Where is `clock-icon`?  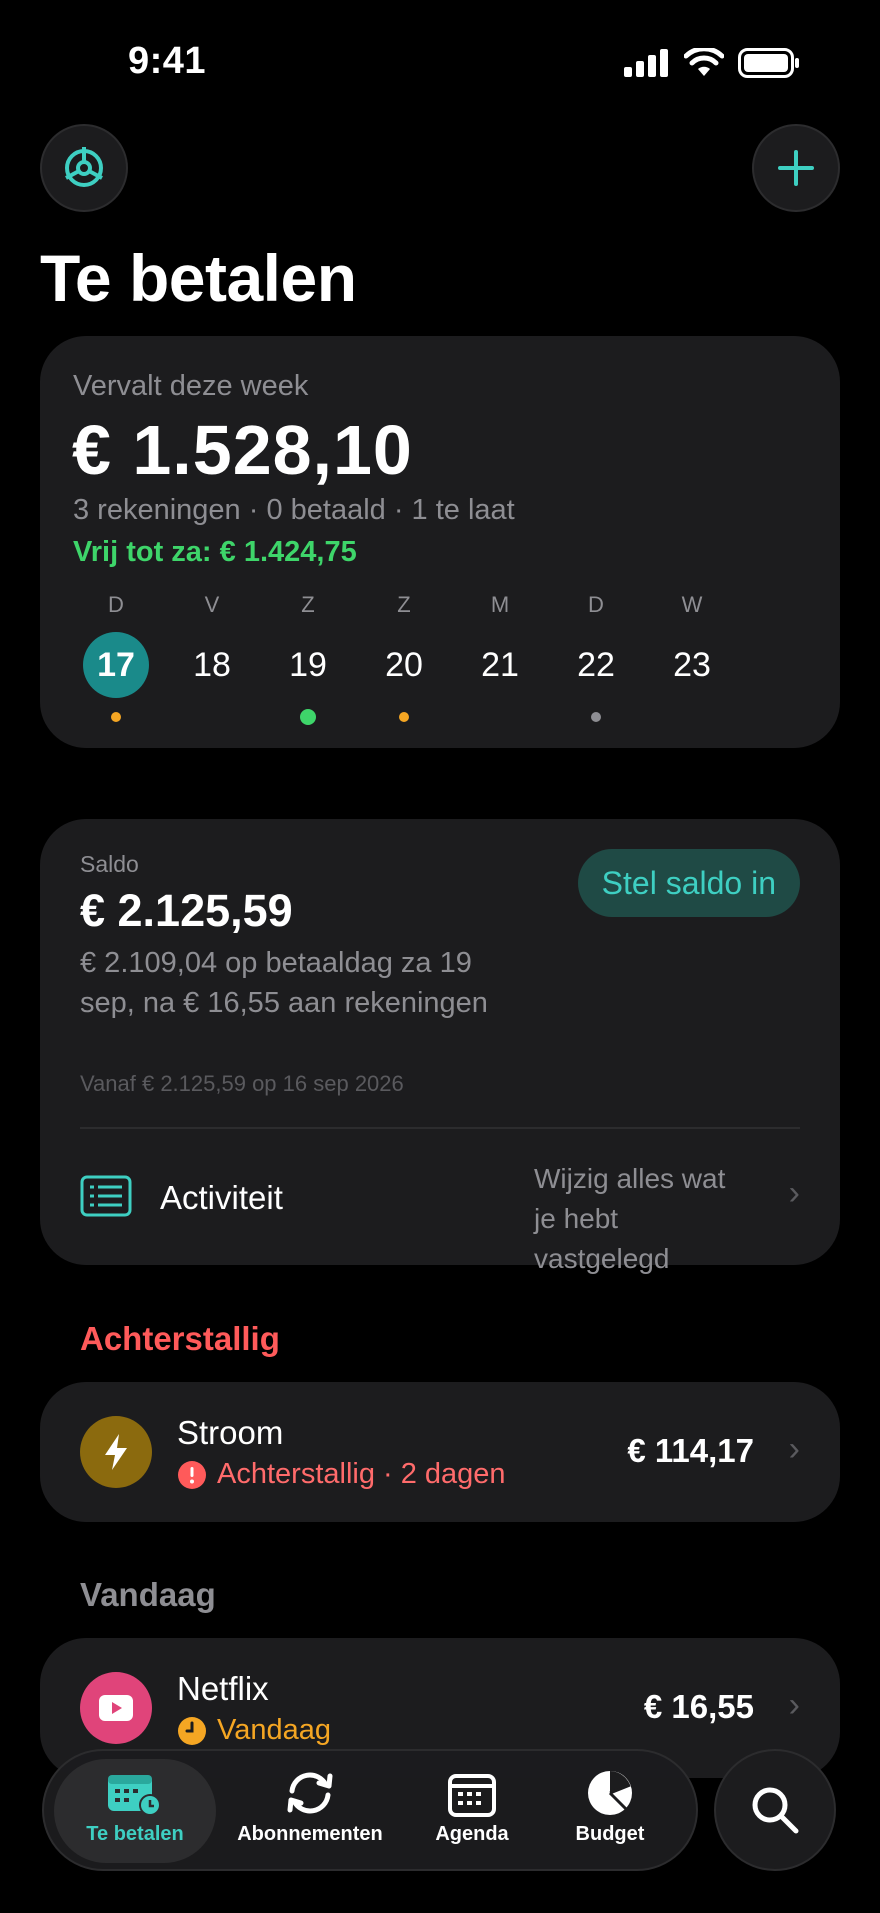 clock-icon is located at coordinates (192, 1730).